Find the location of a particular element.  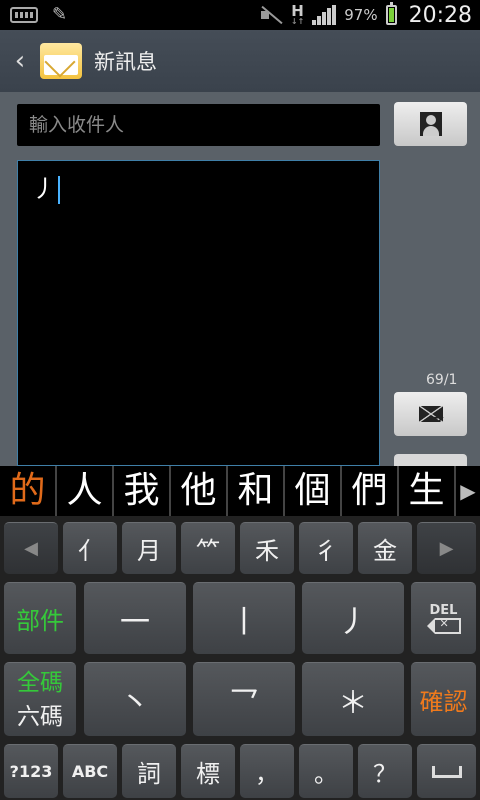

battery-icon is located at coordinates (391, 13).